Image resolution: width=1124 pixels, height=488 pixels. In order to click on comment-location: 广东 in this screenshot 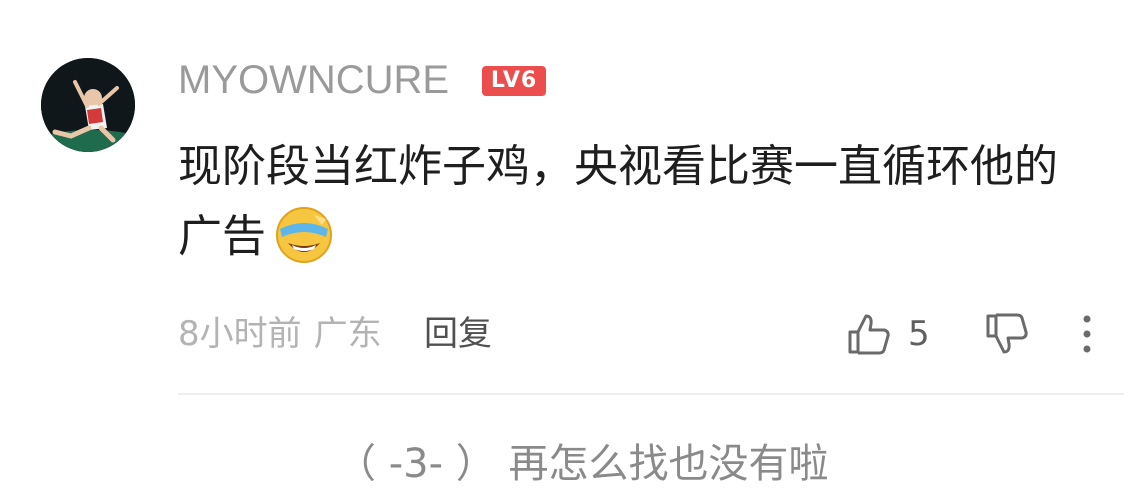, I will do `click(347, 334)`.